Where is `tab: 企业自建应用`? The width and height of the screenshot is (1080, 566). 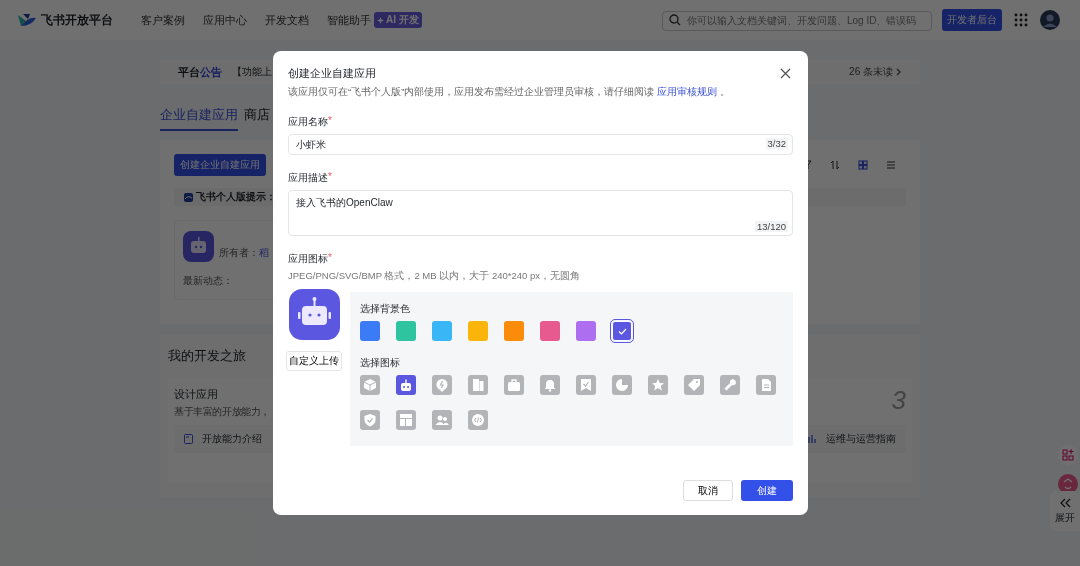 tab: 企业自建应用 is located at coordinates (199, 118).